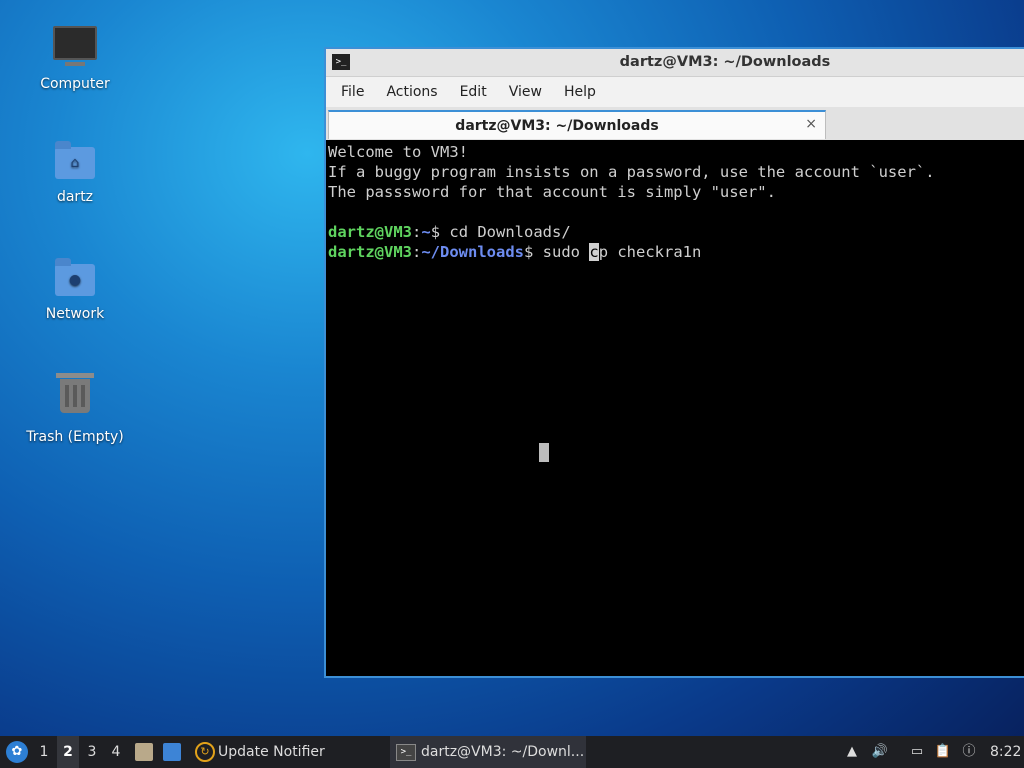  I want to click on close-icon: ×, so click(811, 124).